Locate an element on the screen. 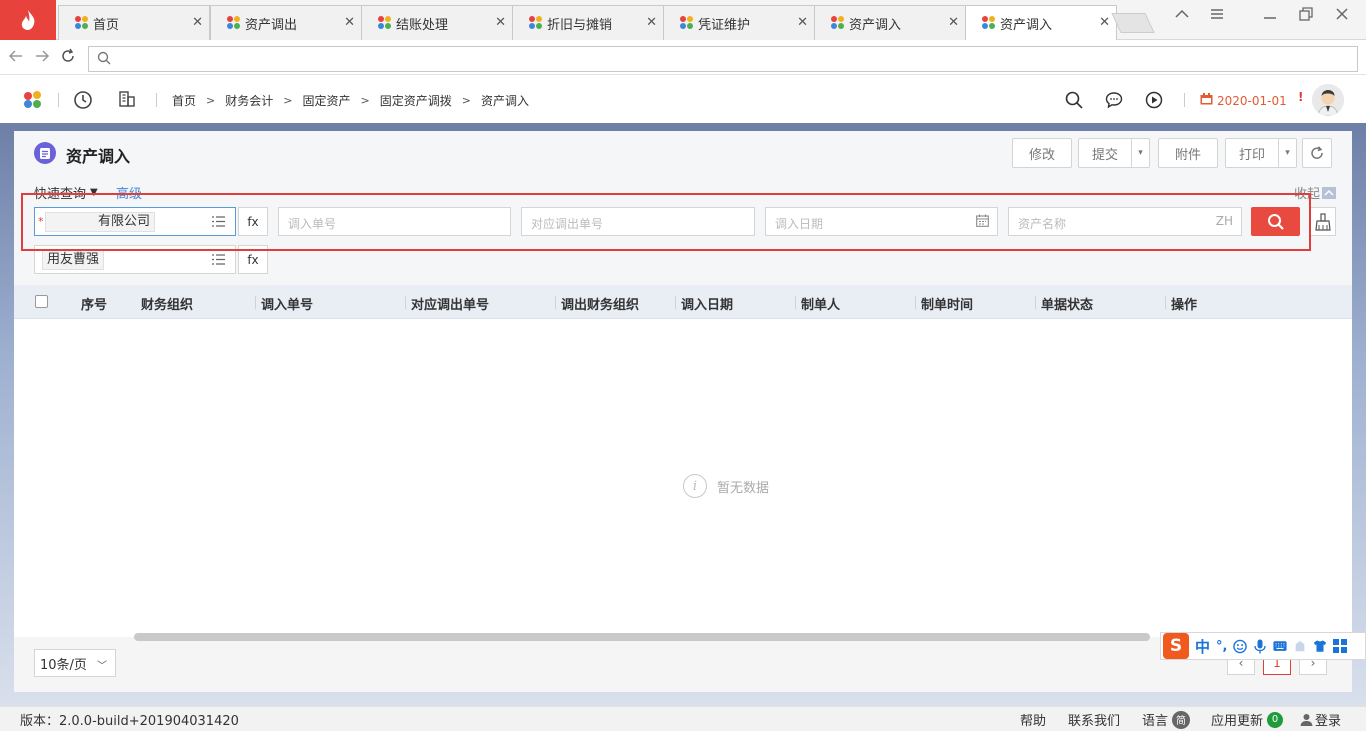 This screenshot has height=731, width=1366. list-icon is located at coordinates (218, 261).